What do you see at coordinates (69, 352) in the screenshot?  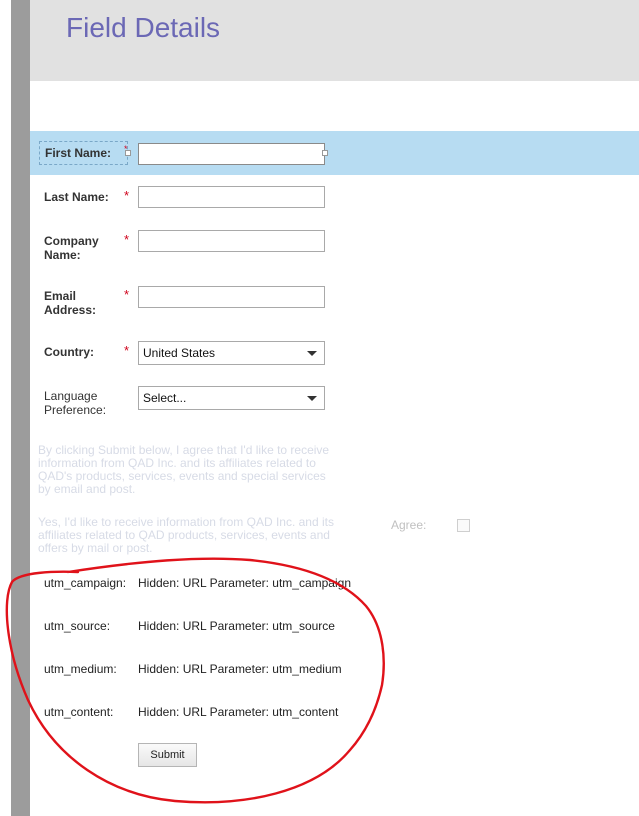 I see `country-label: Country:` at bounding box center [69, 352].